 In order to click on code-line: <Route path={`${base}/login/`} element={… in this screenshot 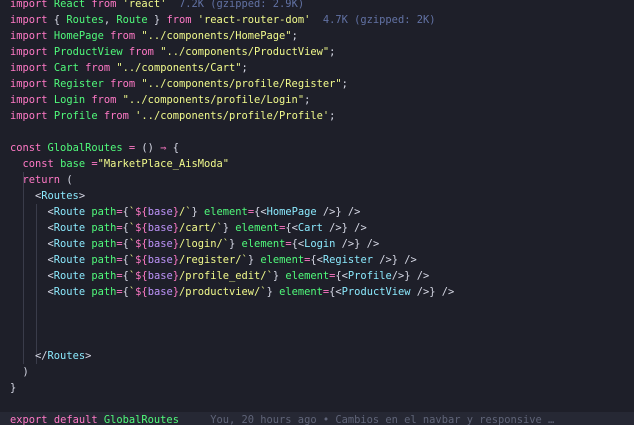, I will do `click(317, 244)`.